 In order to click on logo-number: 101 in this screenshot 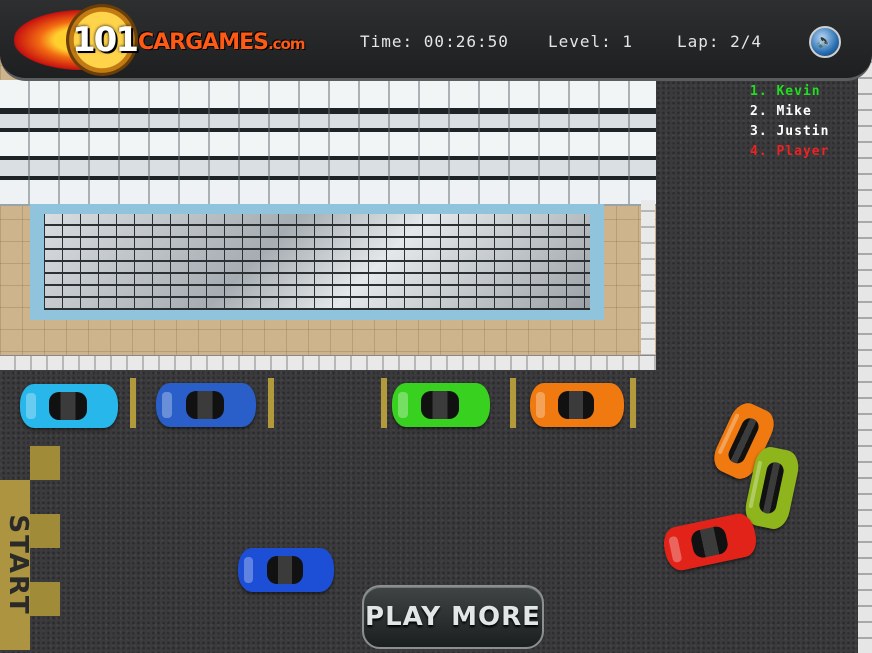, I will do `click(105, 40)`.